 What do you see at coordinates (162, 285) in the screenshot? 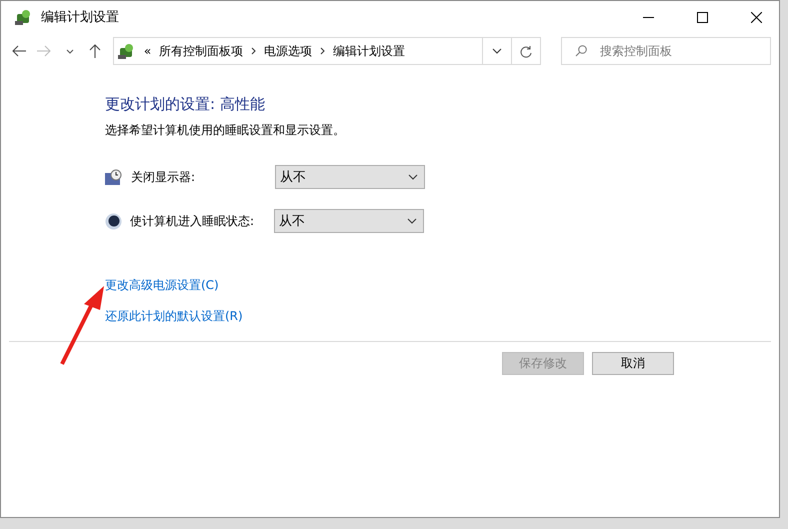
I see `settings-link: 更改高级电源设置(C)` at bounding box center [162, 285].